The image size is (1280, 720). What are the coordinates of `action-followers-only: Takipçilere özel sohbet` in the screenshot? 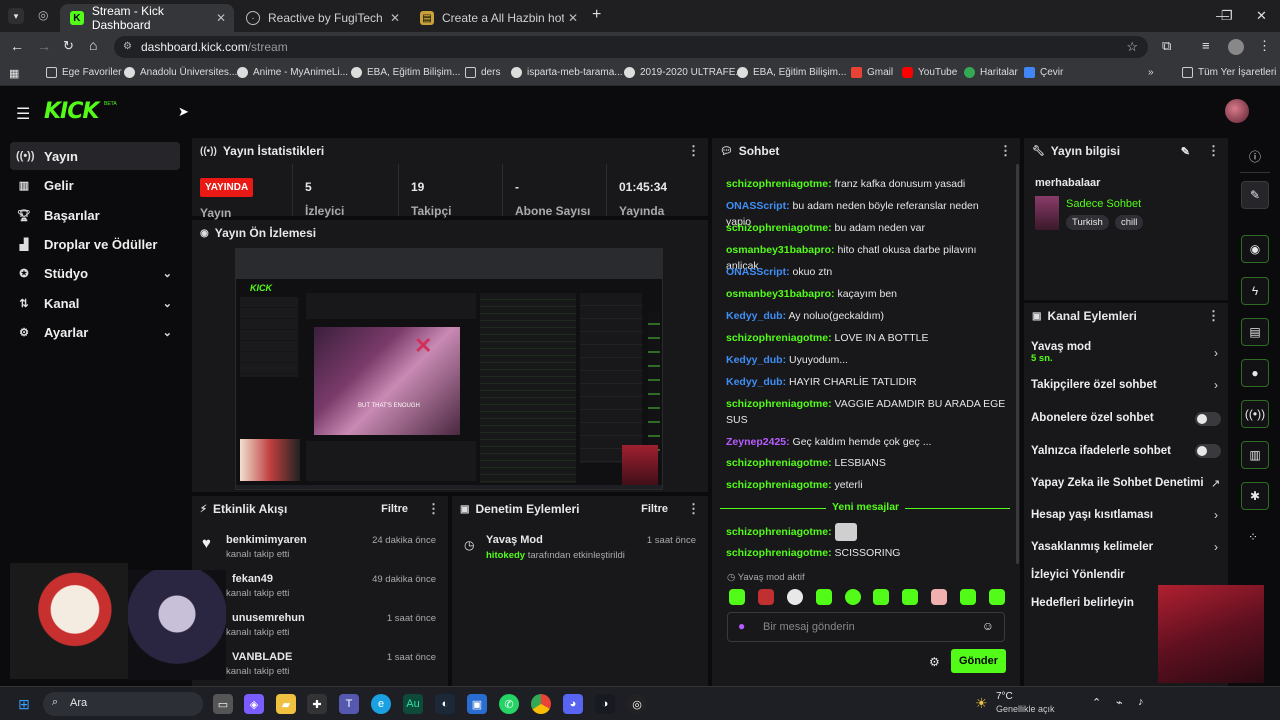 It's located at (1094, 385).